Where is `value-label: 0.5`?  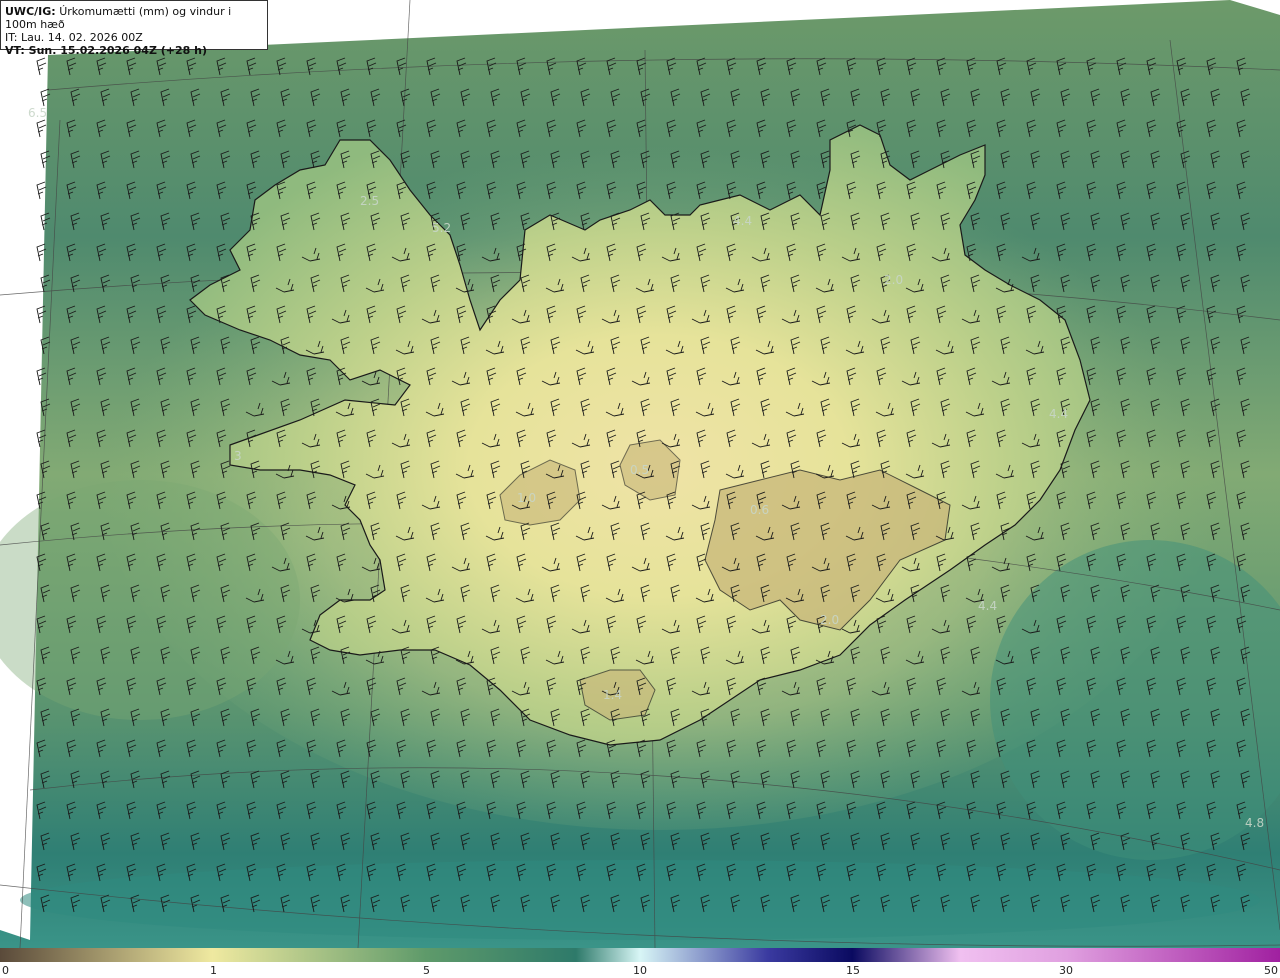
value-label: 0.5 is located at coordinates (640, 470).